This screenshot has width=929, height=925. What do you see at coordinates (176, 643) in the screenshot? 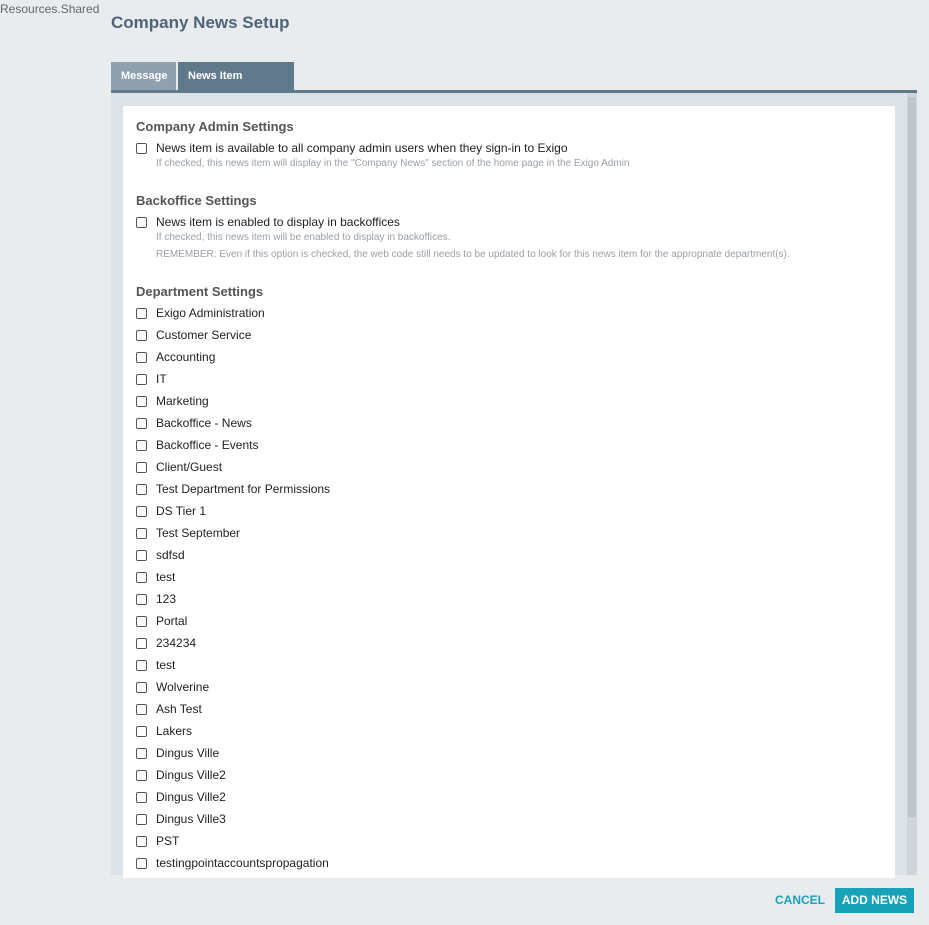
I see `department-label: 234234` at bounding box center [176, 643].